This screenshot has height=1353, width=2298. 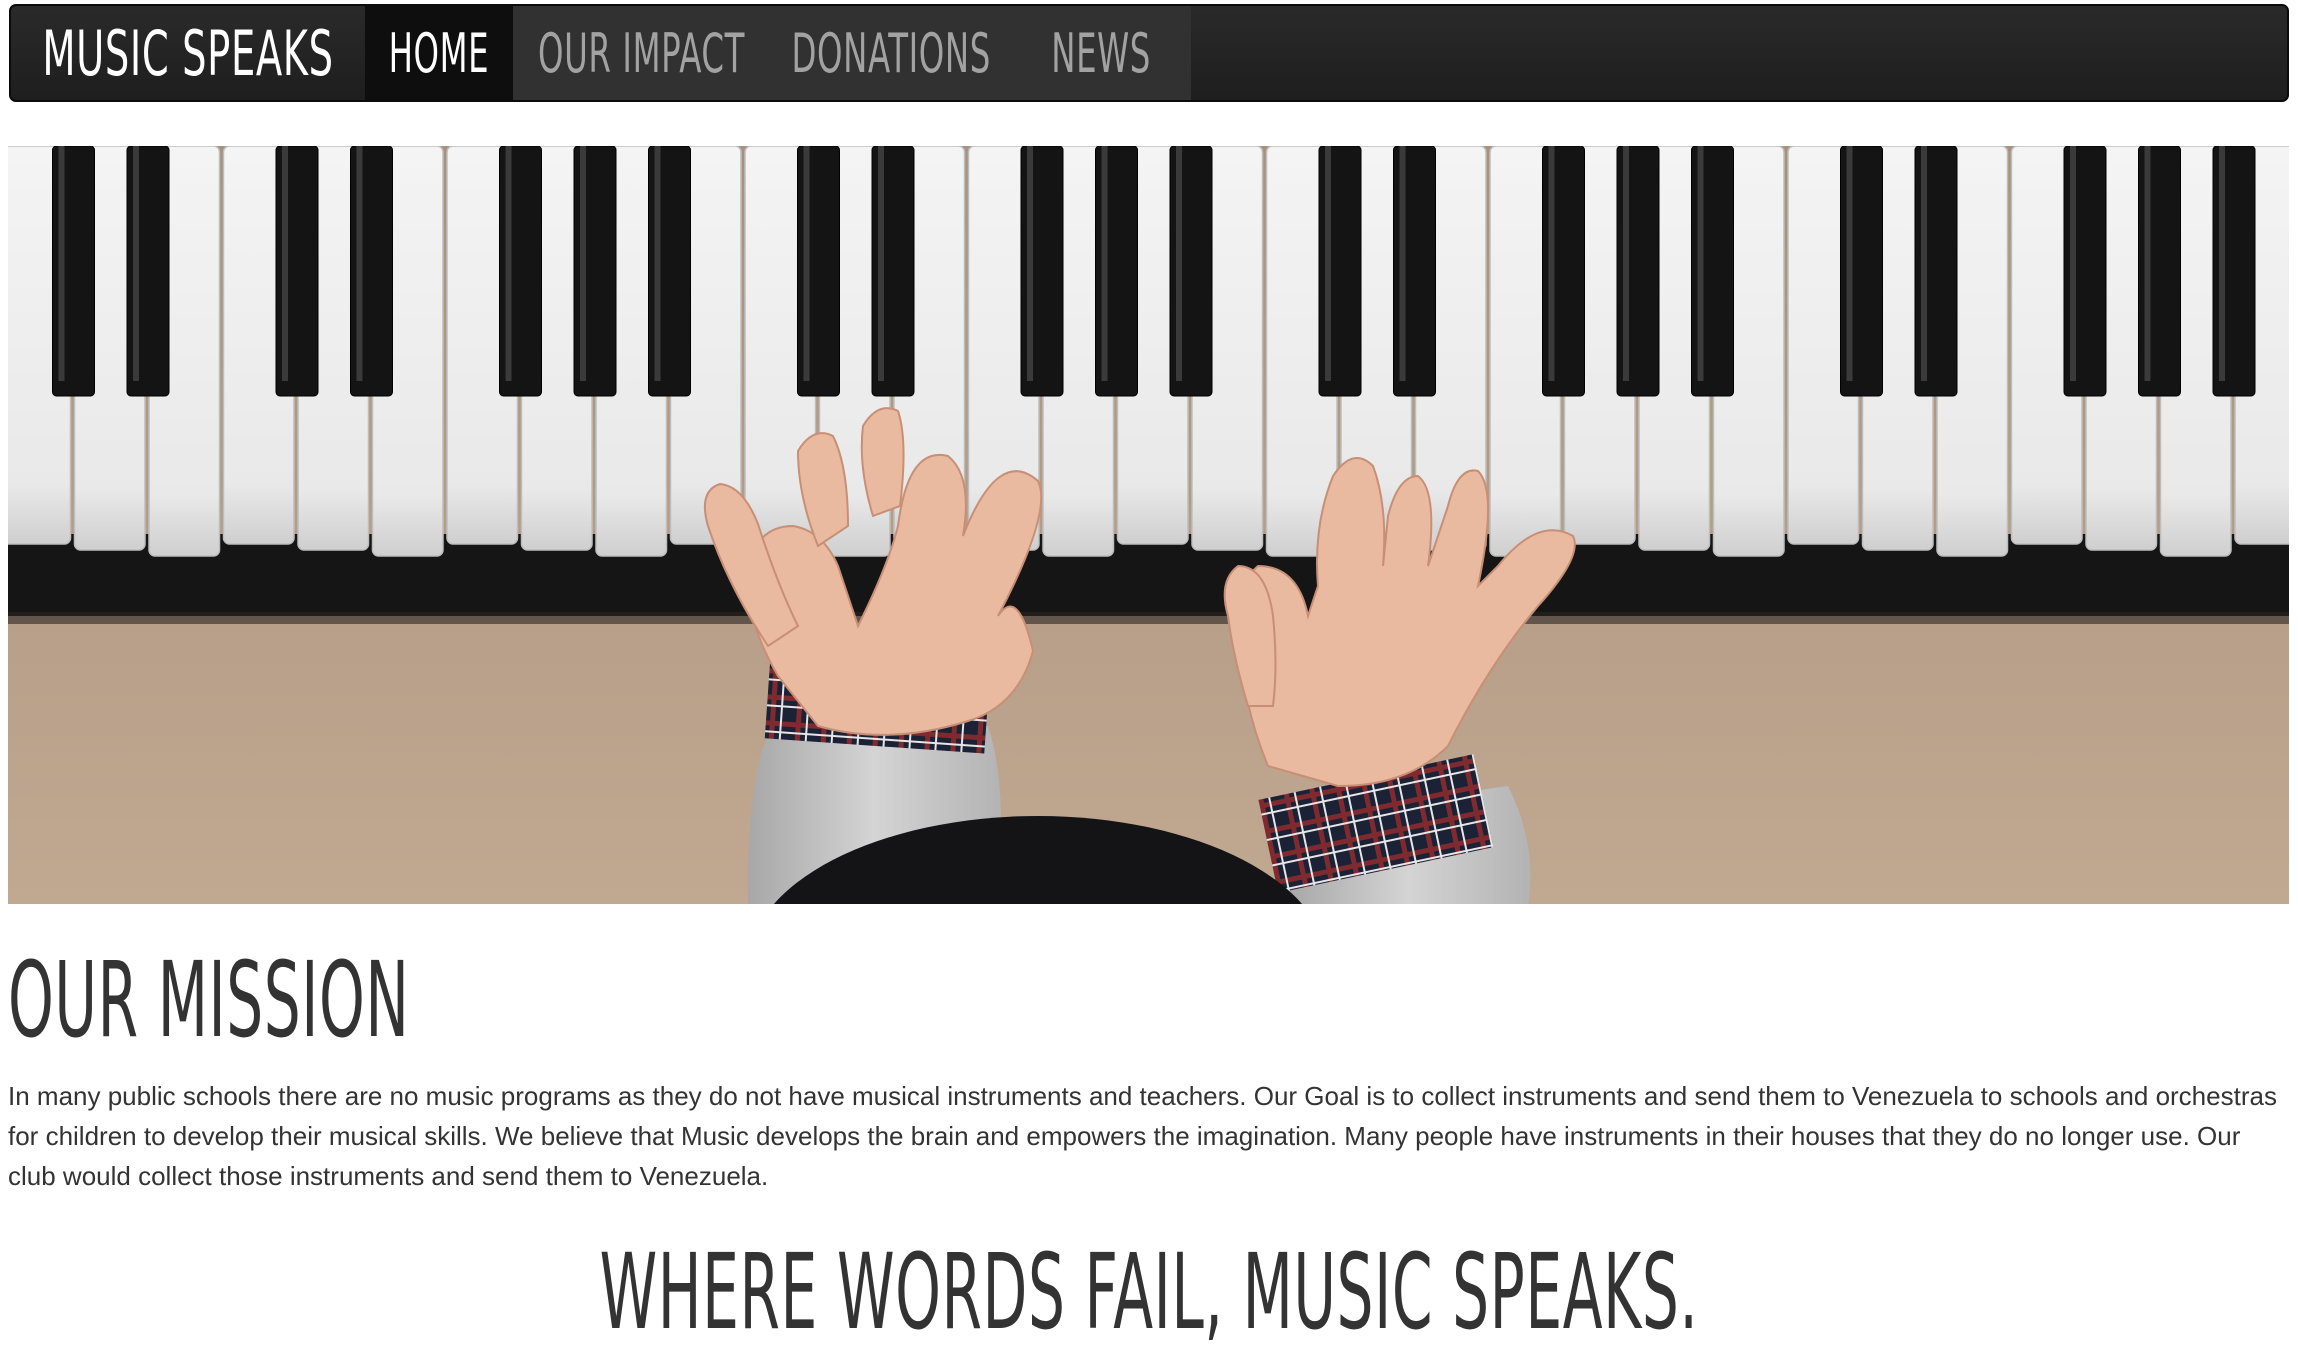 I want to click on nav-item-donations-label: Donations, so click(x=891, y=53).